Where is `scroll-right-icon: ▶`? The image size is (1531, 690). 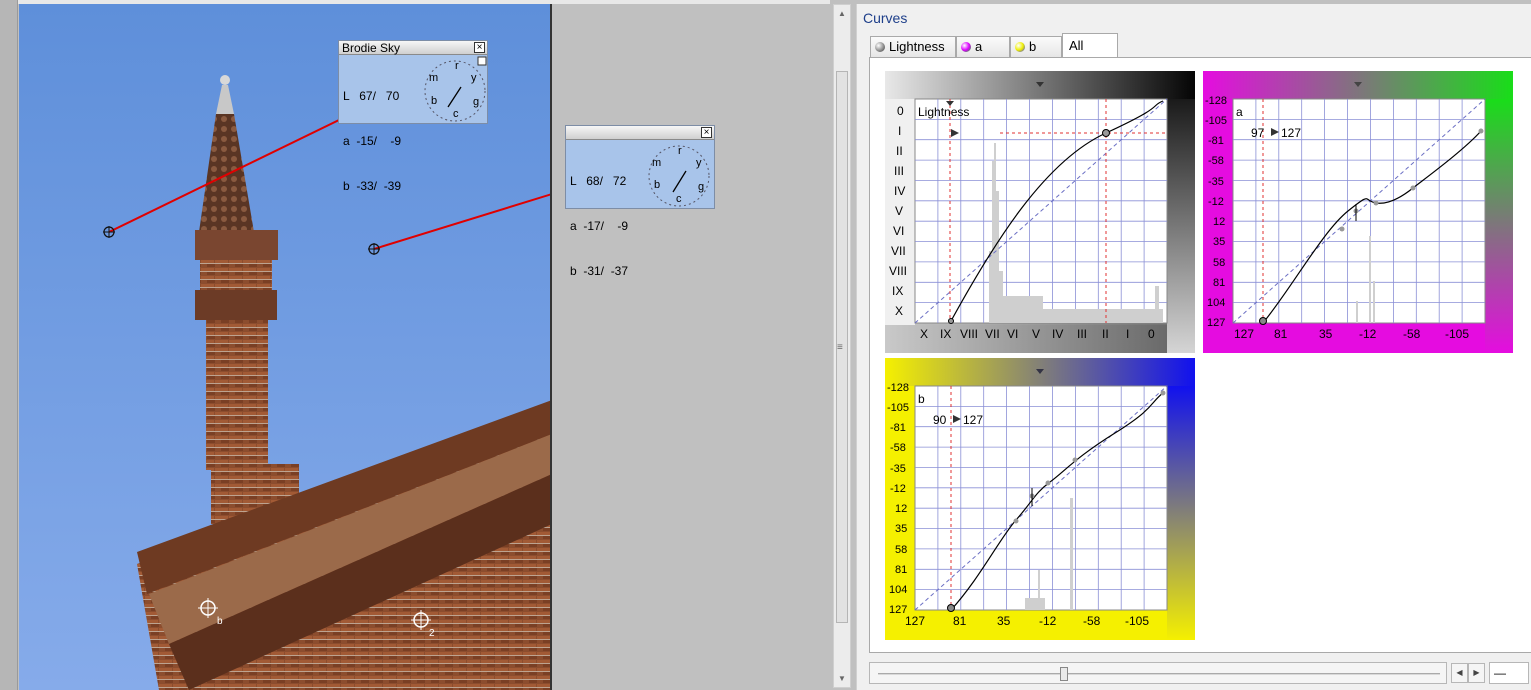 scroll-right-icon: ▶ is located at coordinates (1476, 673).